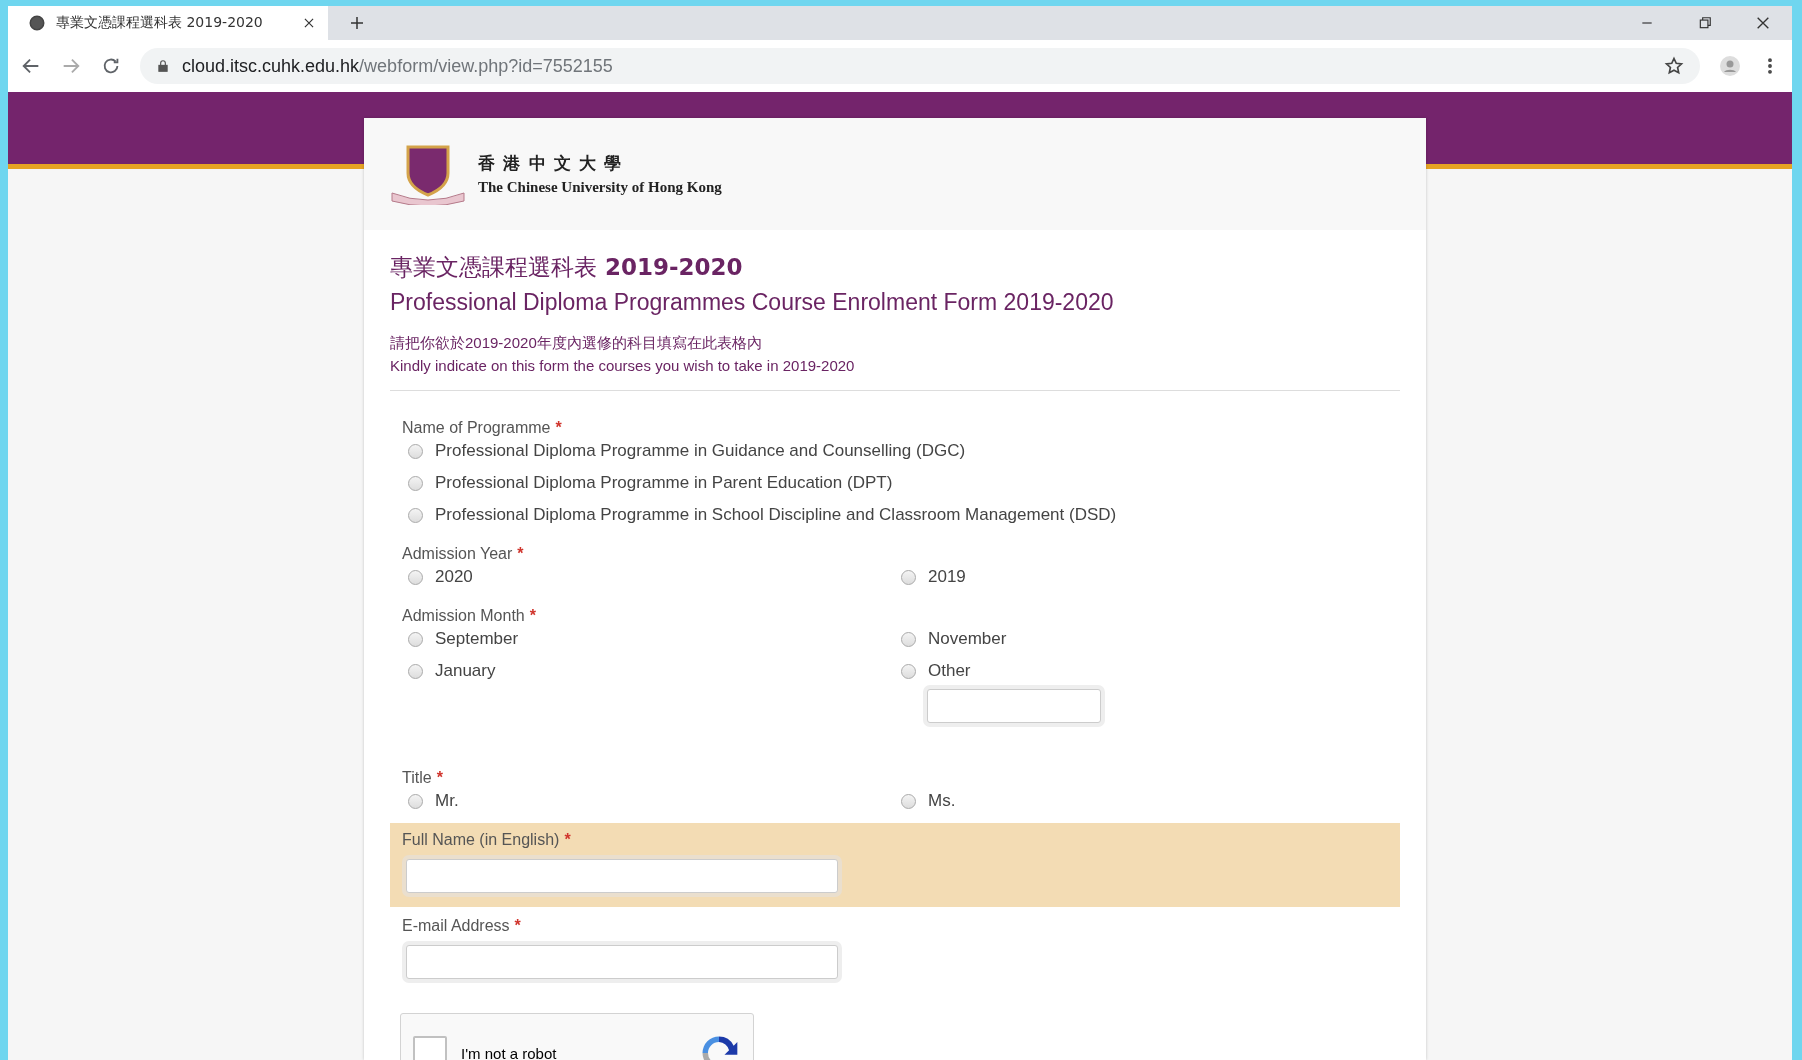  Describe the element at coordinates (648, 639) in the screenshot. I see `radio-option: September` at that location.